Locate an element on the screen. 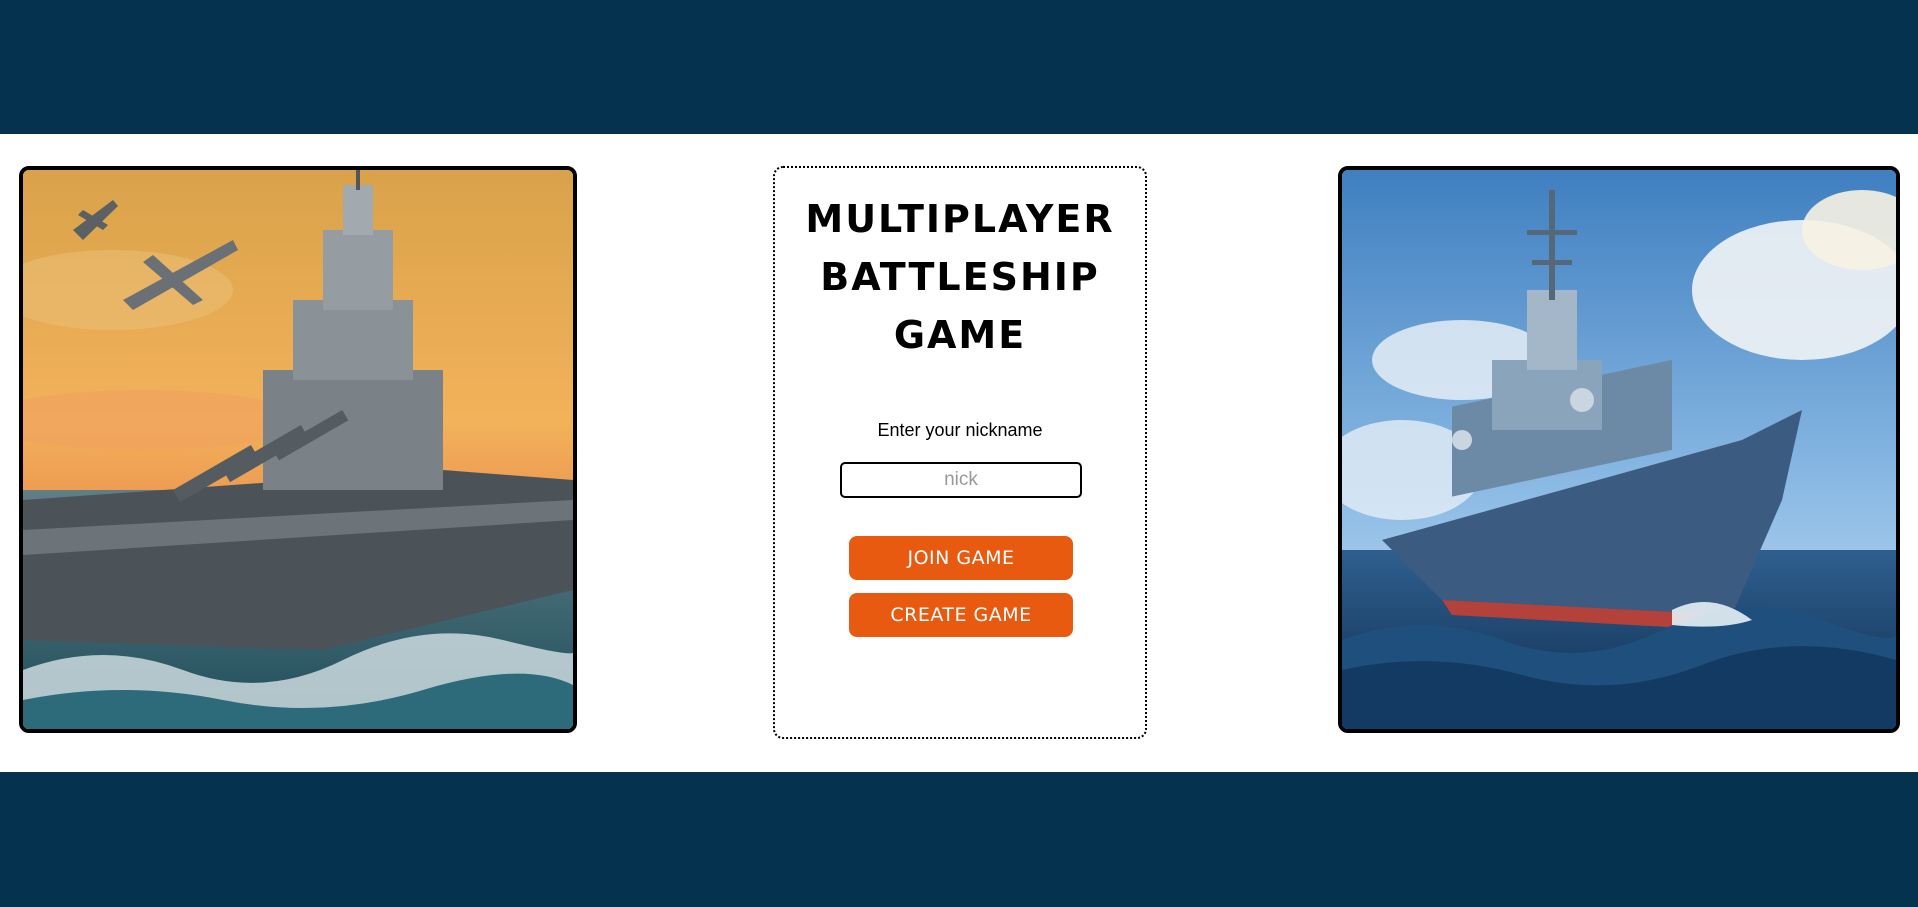  nickname-input is located at coordinates (961, 480).